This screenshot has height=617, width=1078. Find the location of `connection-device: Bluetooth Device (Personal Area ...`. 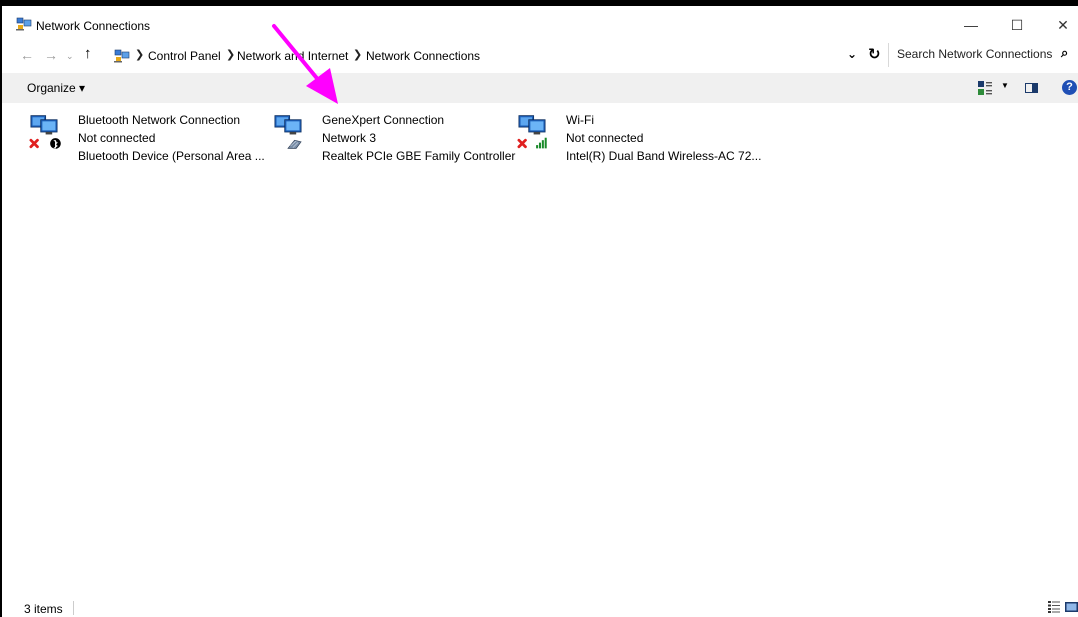

connection-device: Bluetooth Device (Personal Area ... is located at coordinates (171, 156).